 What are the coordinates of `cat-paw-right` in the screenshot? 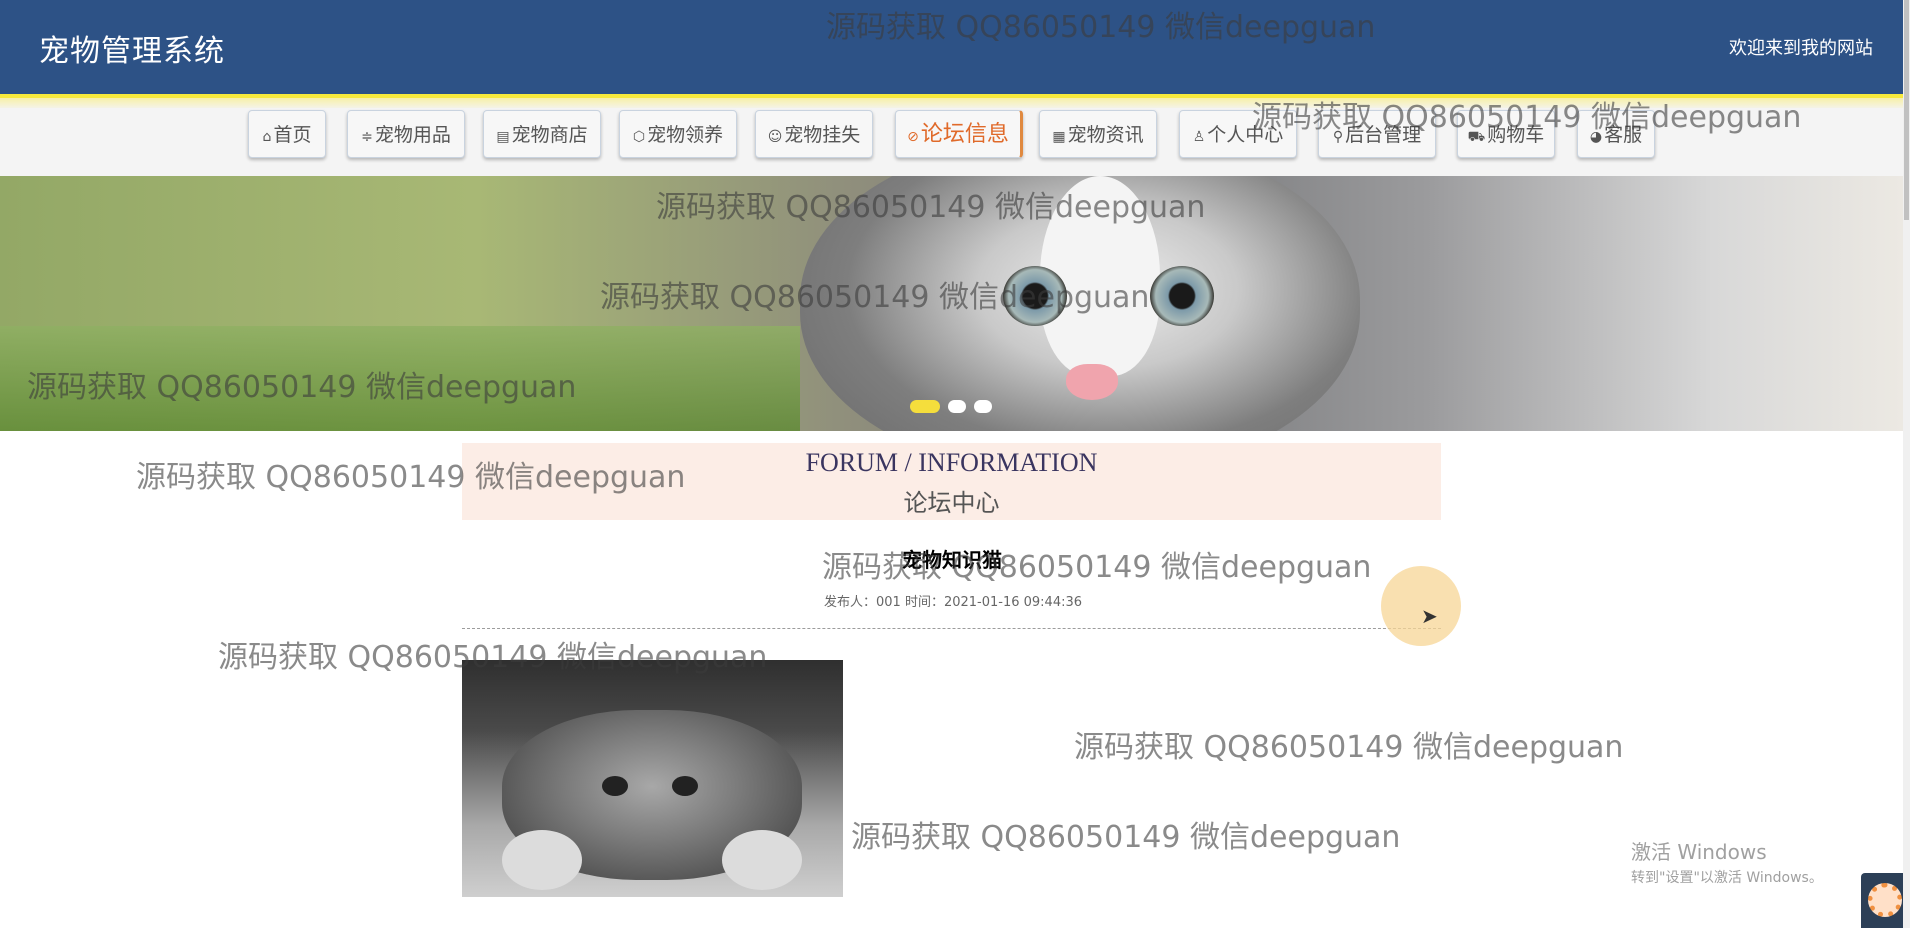 It's located at (762, 860).